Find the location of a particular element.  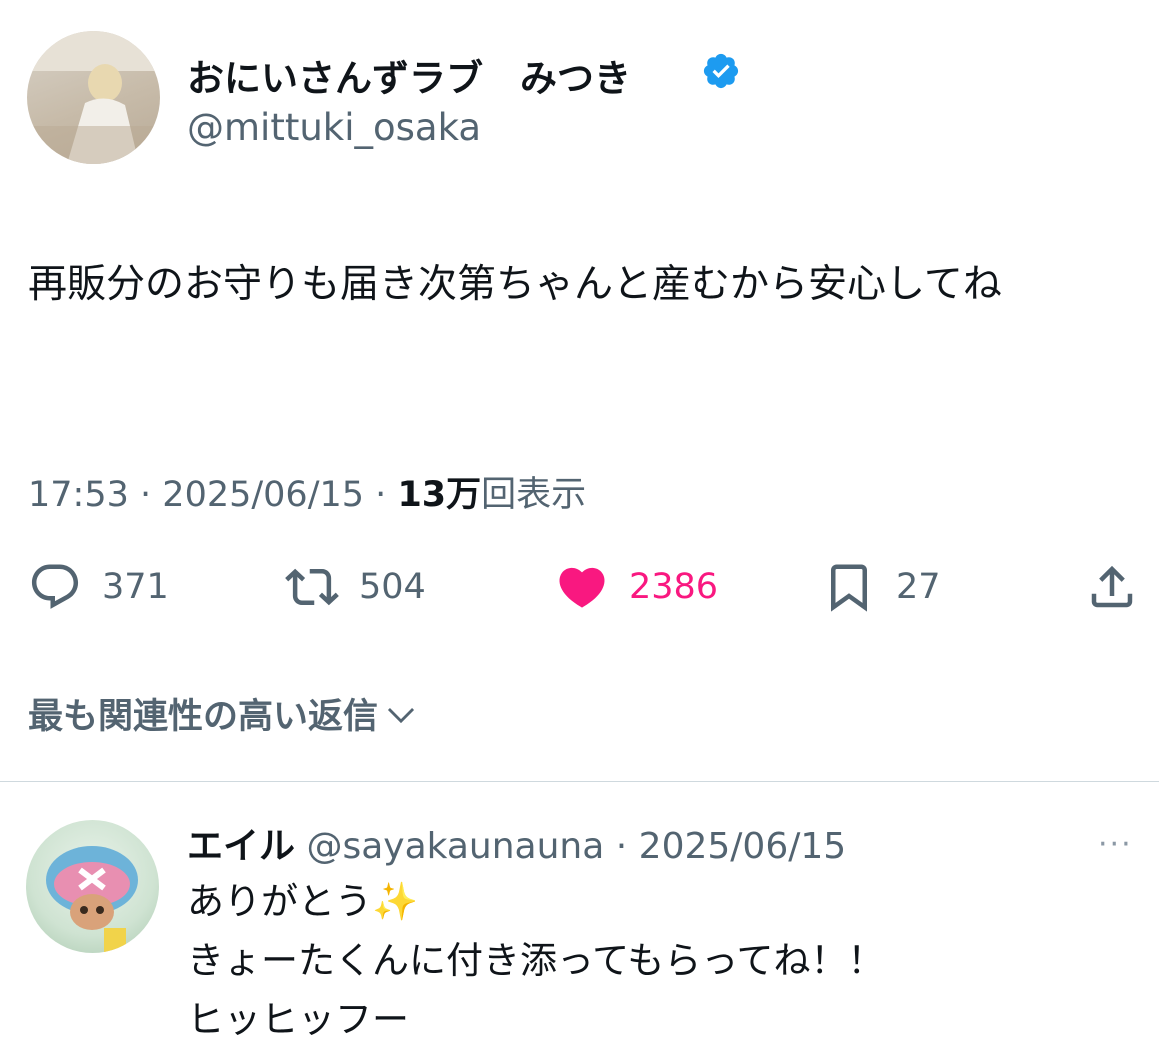

tweet-date: 2025/06/15 is located at coordinates (263, 495).